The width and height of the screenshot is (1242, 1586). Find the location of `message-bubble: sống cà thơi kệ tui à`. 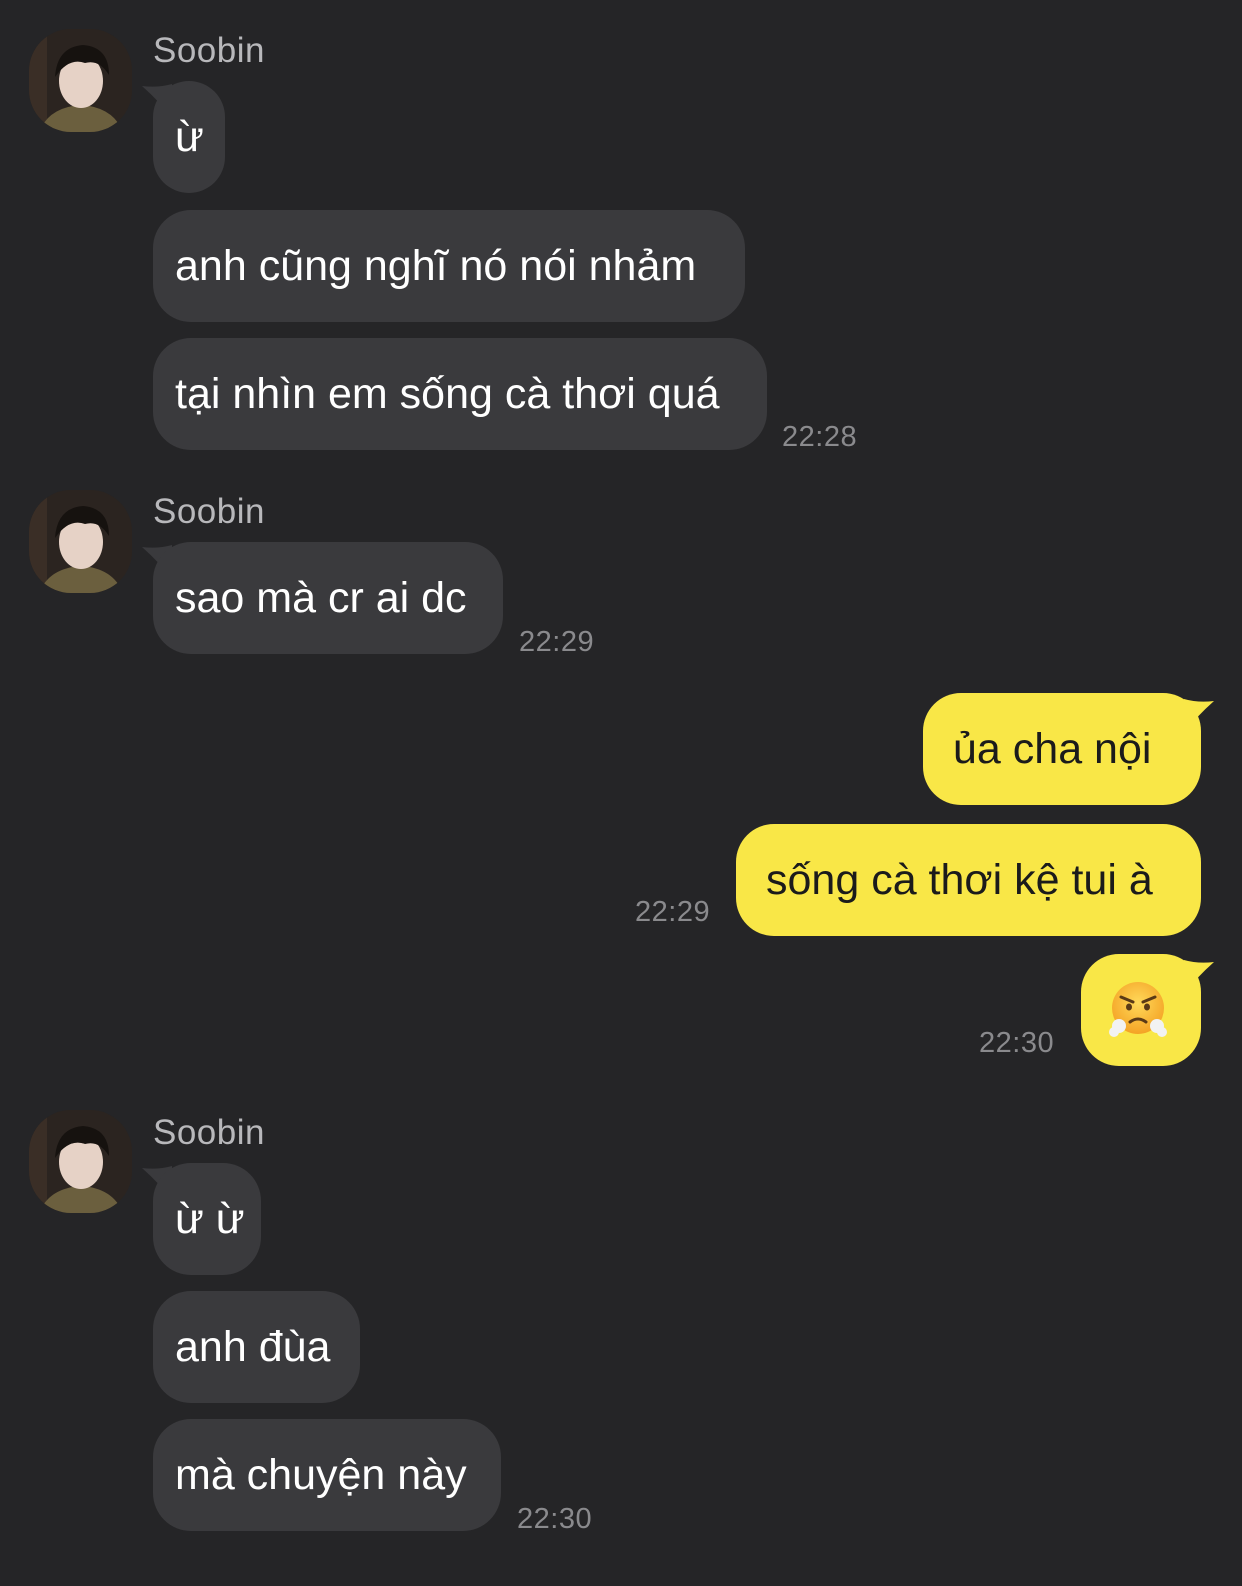

message-bubble: sống cà thơi kệ tui à is located at coordinates (968, 880).